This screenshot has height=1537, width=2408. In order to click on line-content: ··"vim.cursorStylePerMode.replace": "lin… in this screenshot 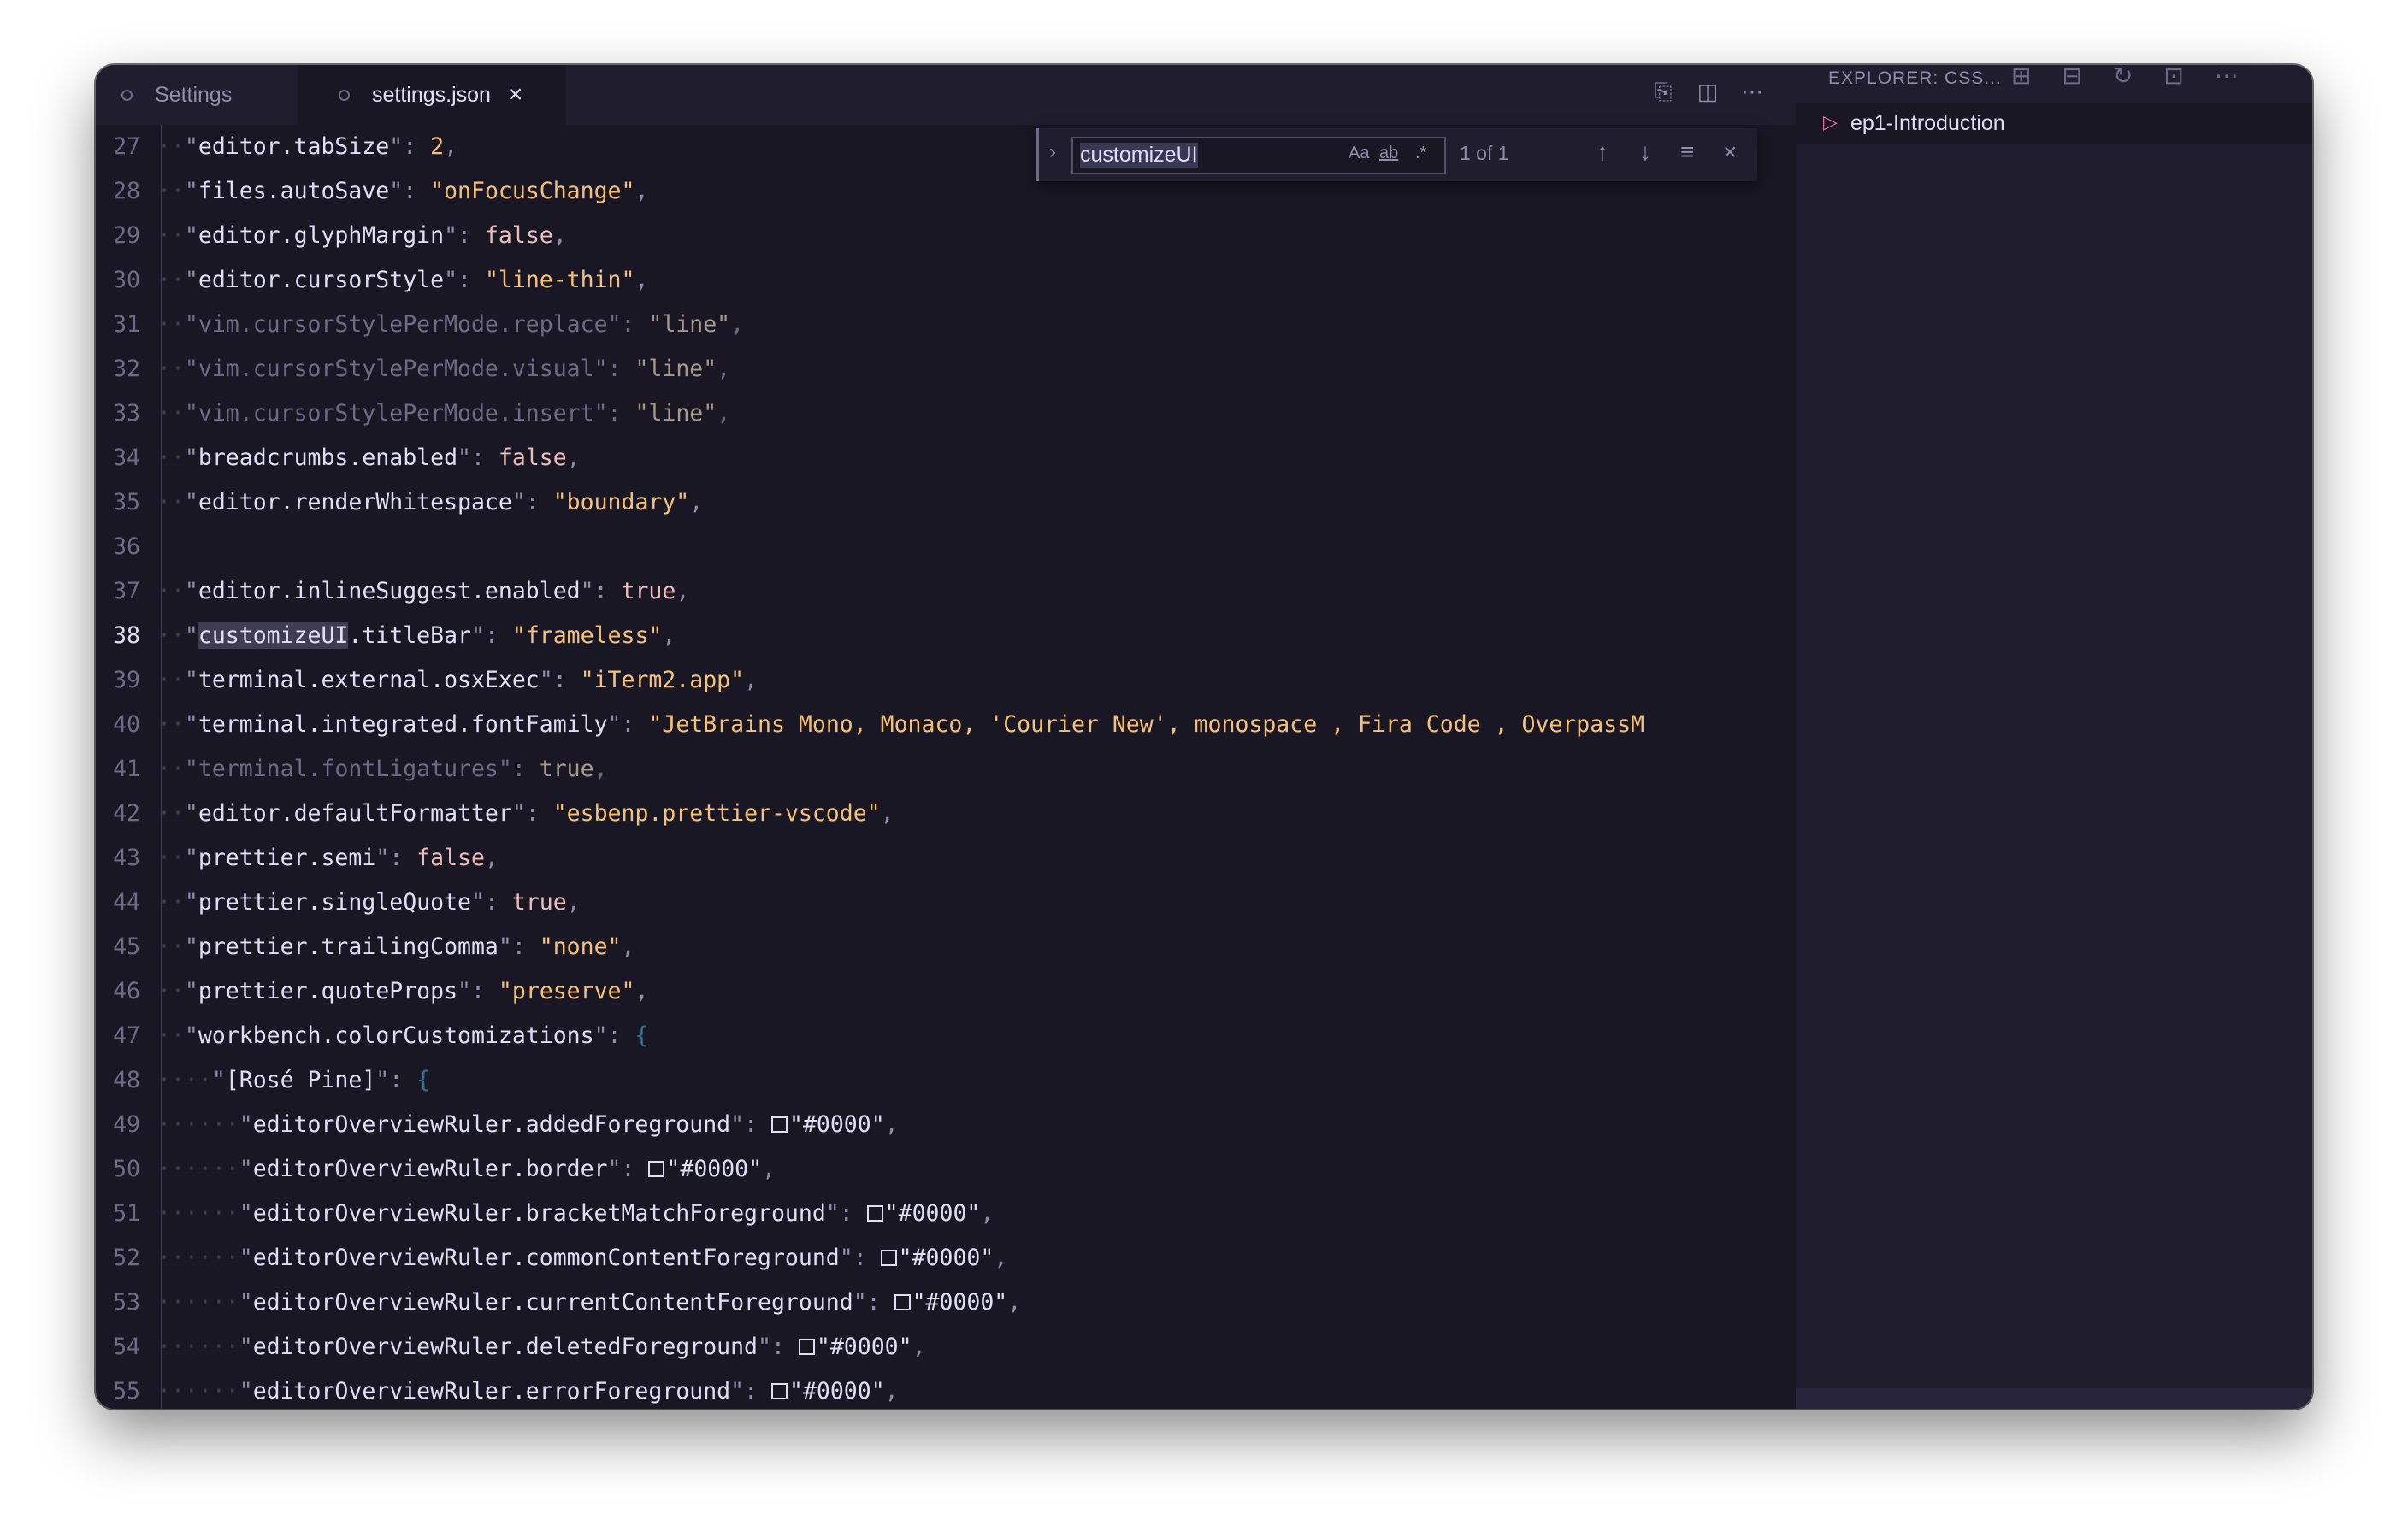, I will do `click(450, 325)`.